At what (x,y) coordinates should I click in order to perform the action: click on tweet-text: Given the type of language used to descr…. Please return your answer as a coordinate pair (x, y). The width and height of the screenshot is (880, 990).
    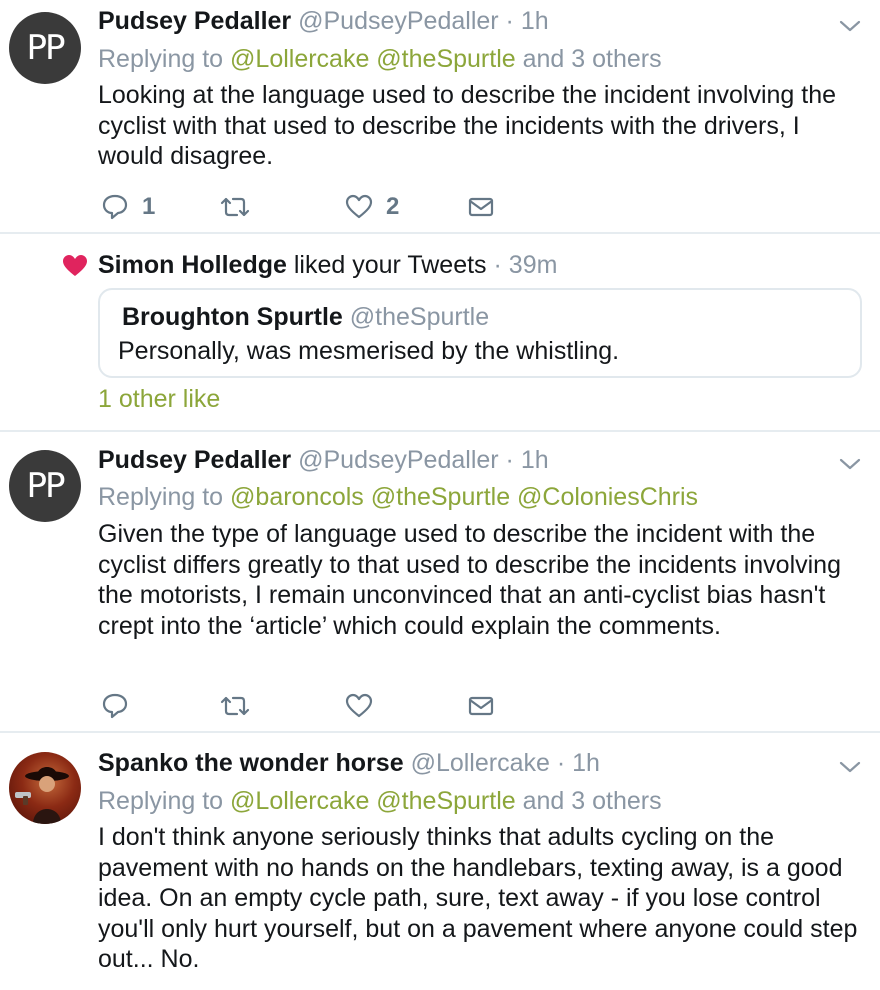
    Looking at the image, I should click on (469, 580).